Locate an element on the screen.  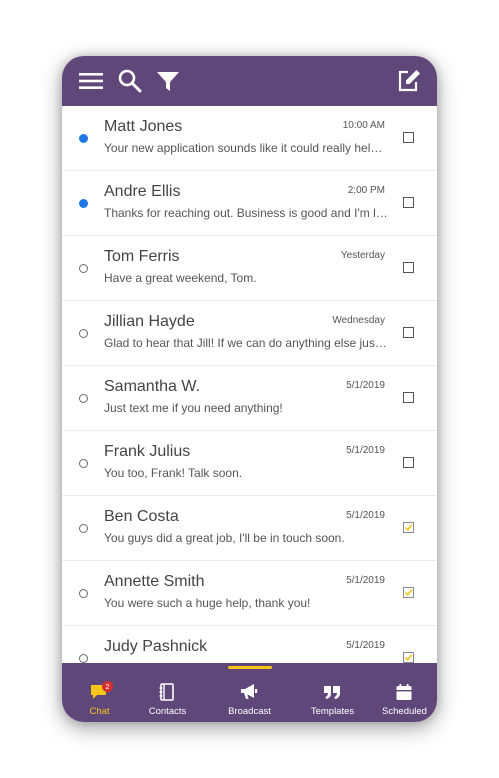
unread-badge: 2 is located at coordinates (107, 686).